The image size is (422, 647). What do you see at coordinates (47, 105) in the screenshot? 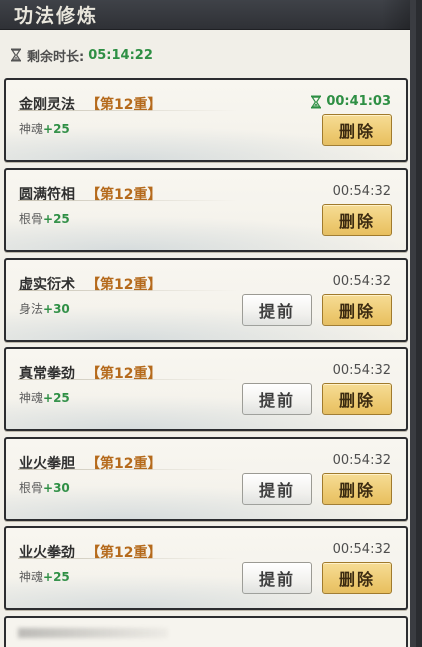
I see `skill-name: 金刚灵法` at bounding box center [47, 105].